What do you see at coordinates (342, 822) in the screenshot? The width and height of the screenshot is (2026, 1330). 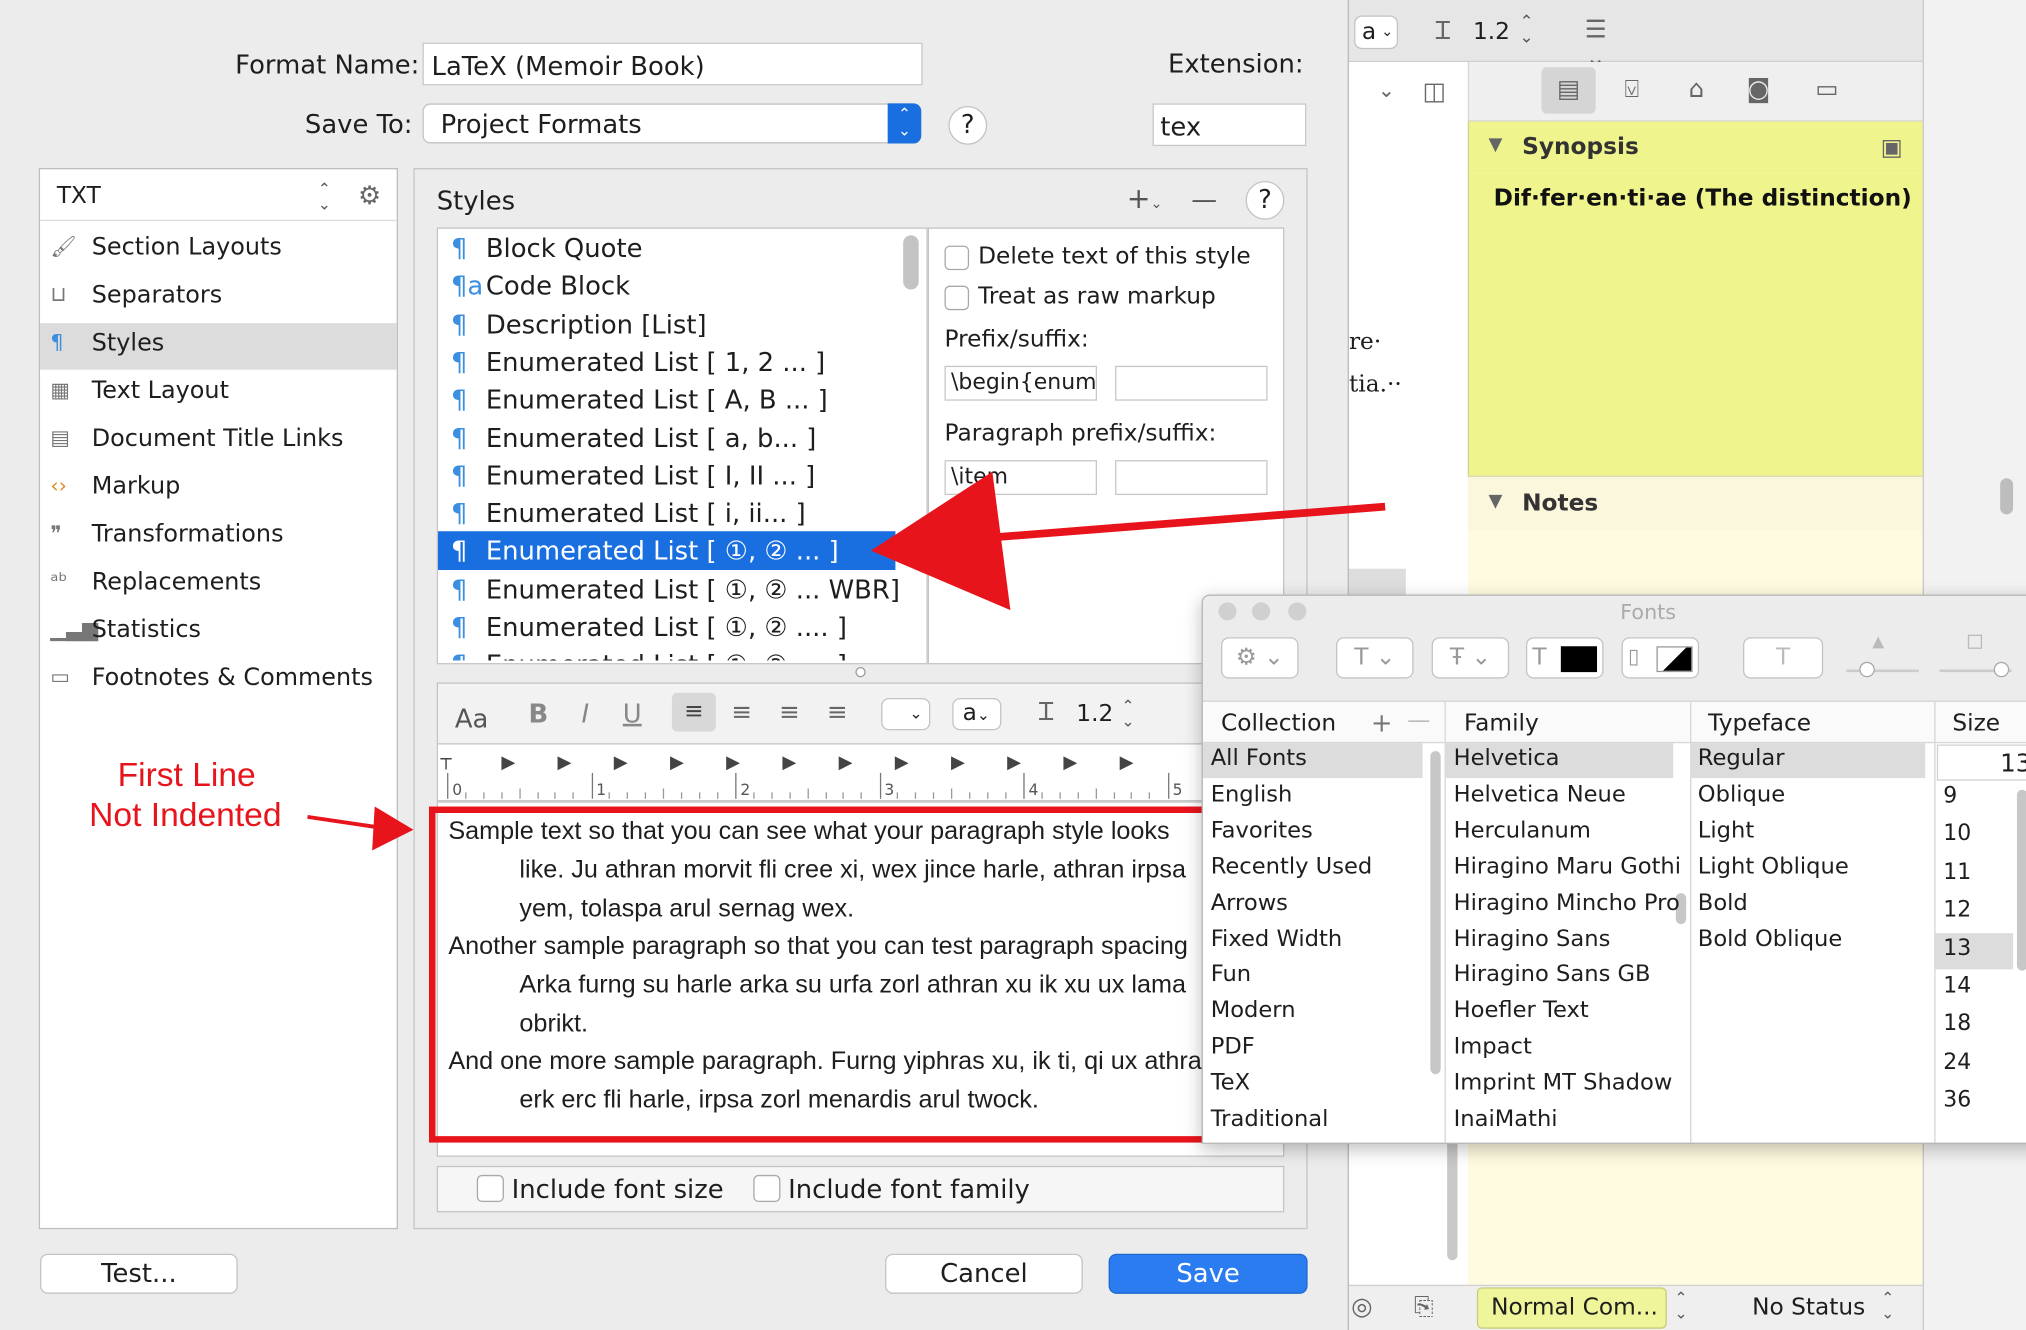 I see `small-arrow-line` at bounding box center [342, 822].